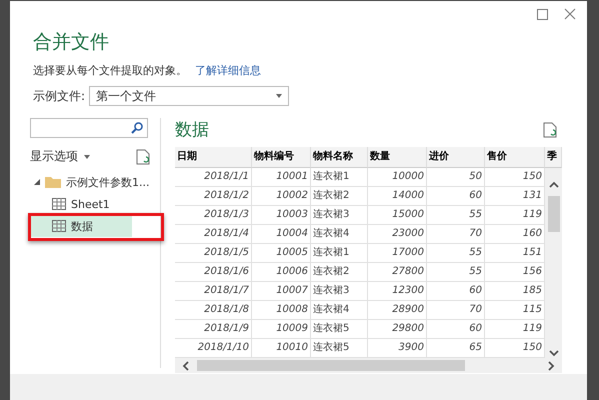  What do you see at coordinates (213, 215) in the screenshot?
I see `table-cell: 2018/1/3` at bounding box center [213, 215].